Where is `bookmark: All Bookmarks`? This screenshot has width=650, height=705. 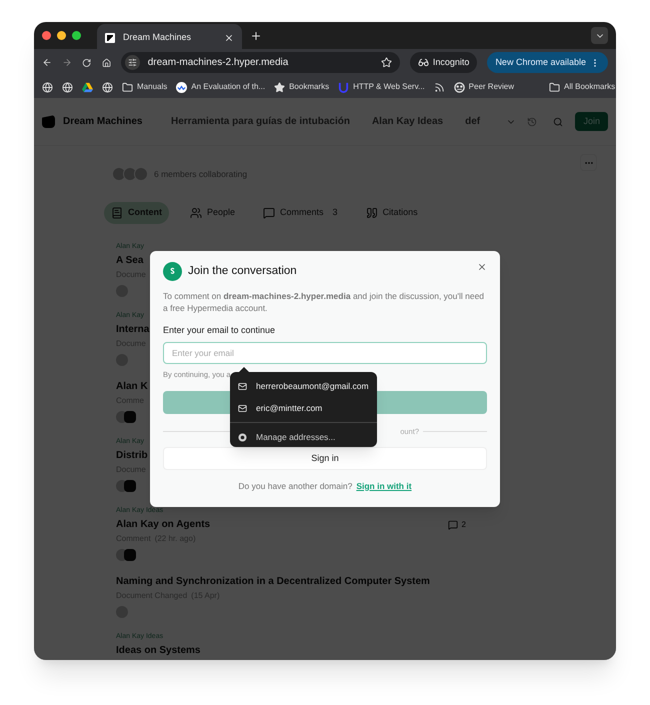
bookmark: All Bookmarks is located at coordinates (582, 87).